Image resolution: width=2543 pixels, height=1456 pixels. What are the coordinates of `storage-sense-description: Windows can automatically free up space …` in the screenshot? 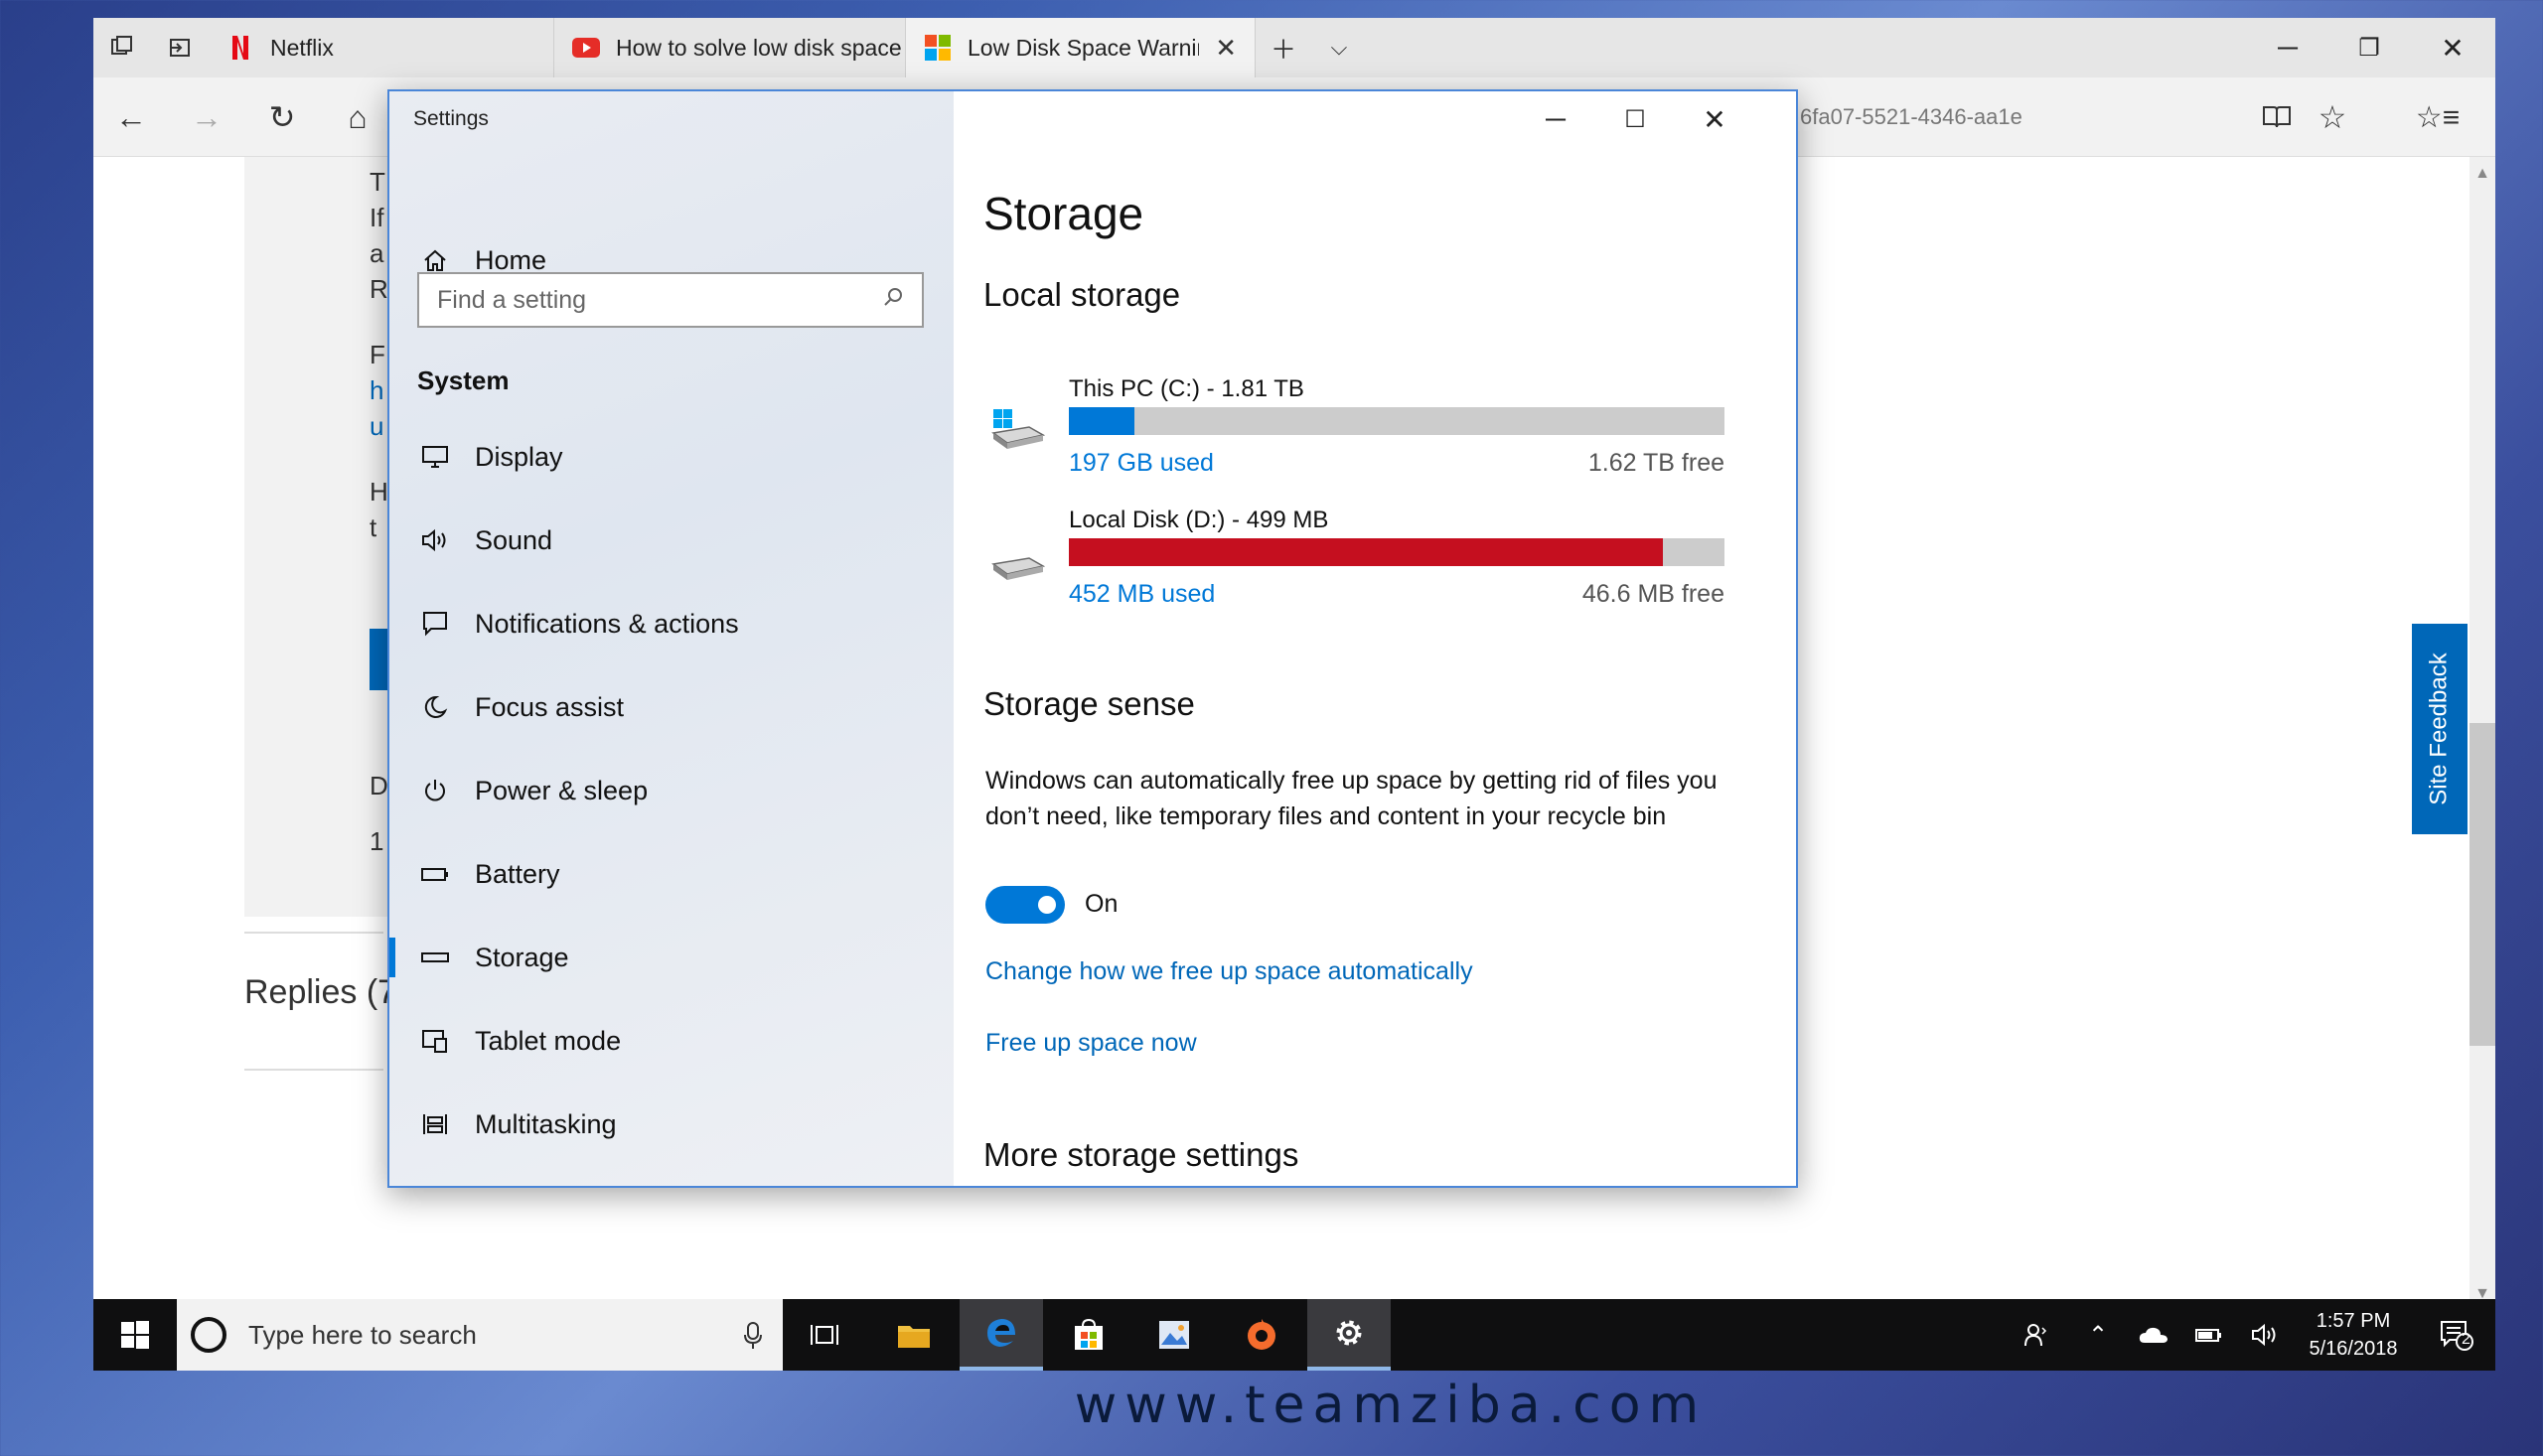 It's located at (1351, 798).